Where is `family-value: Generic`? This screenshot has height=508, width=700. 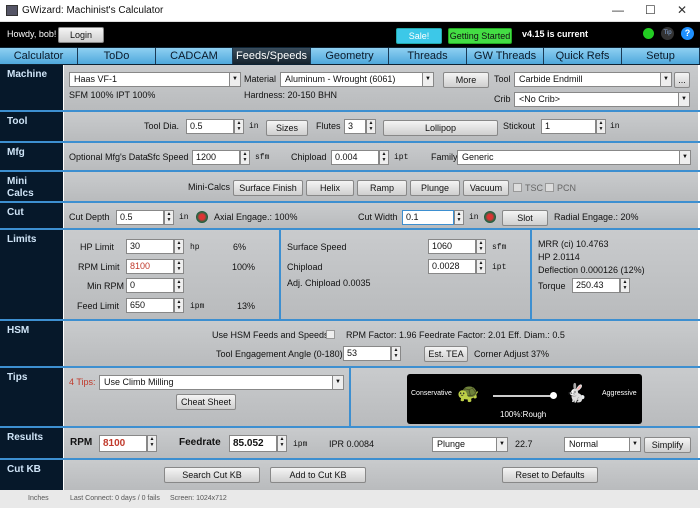 family-value: Generic is located at coordinates (478, 157).